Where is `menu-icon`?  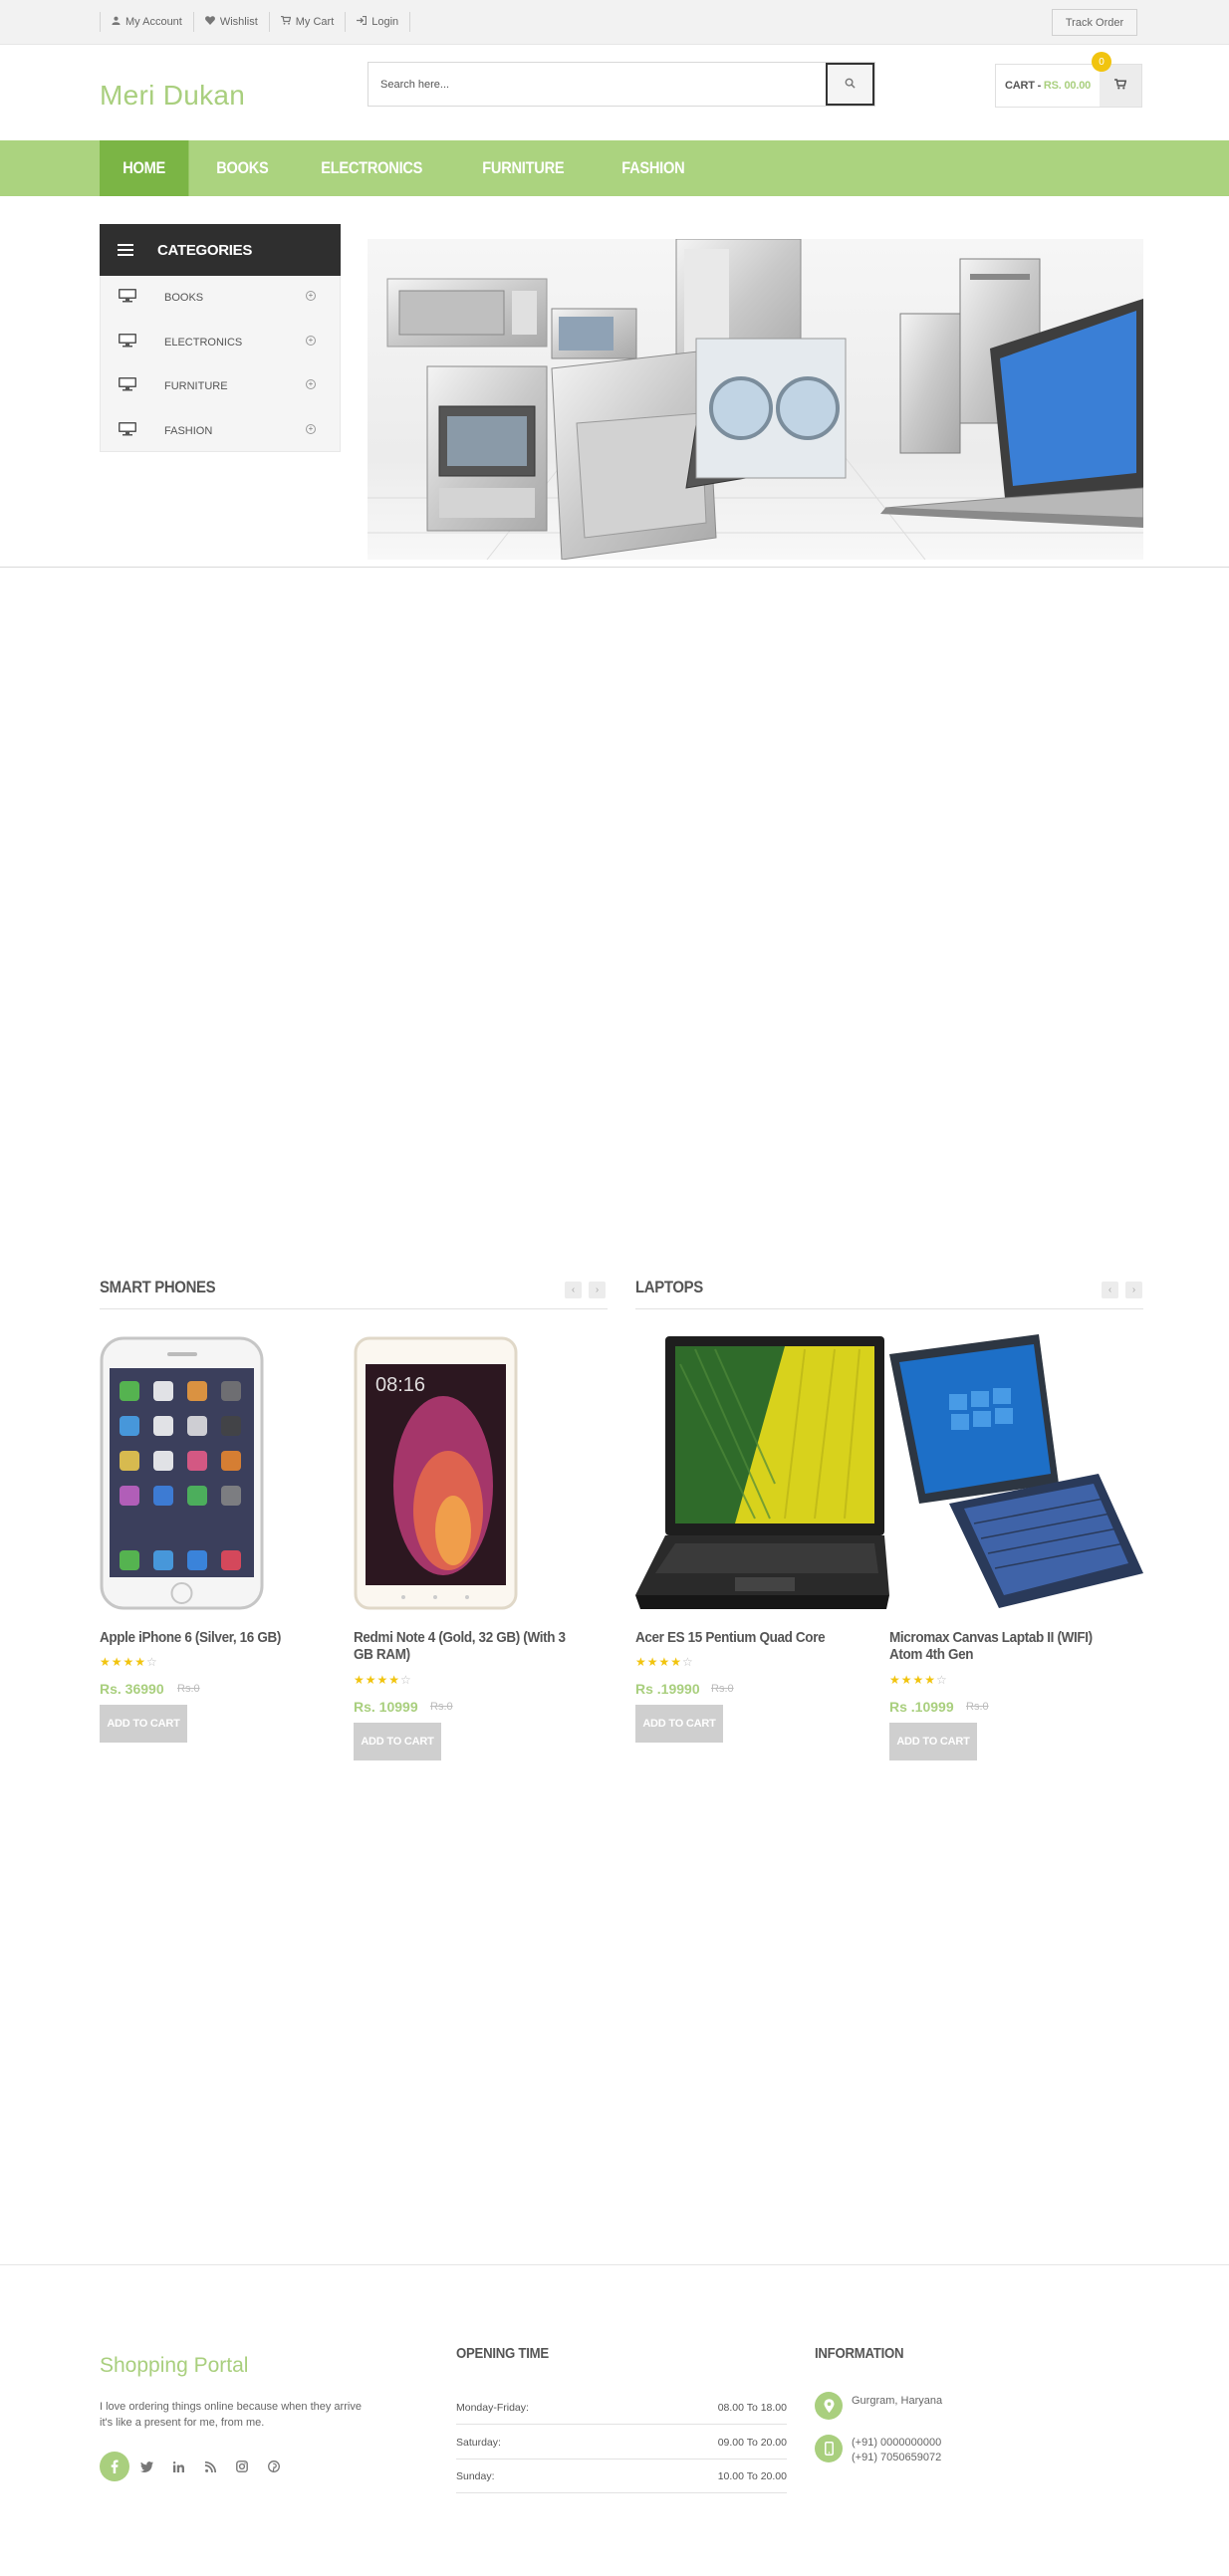 menu-icon is located at coordinates (125, 250).